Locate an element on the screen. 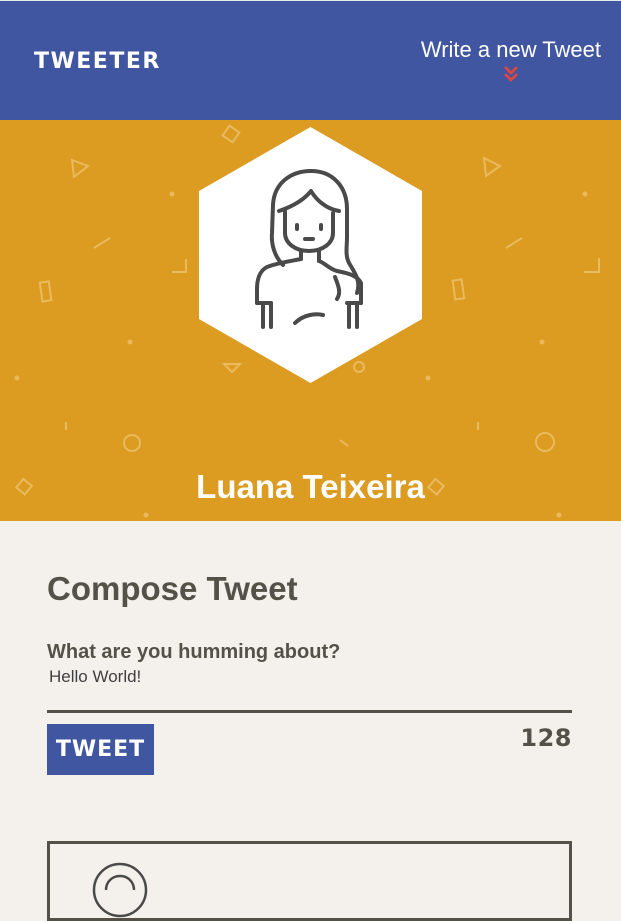  write-new-tweet-toggle: Write a new Tweet is located at coordinates (511, 60).